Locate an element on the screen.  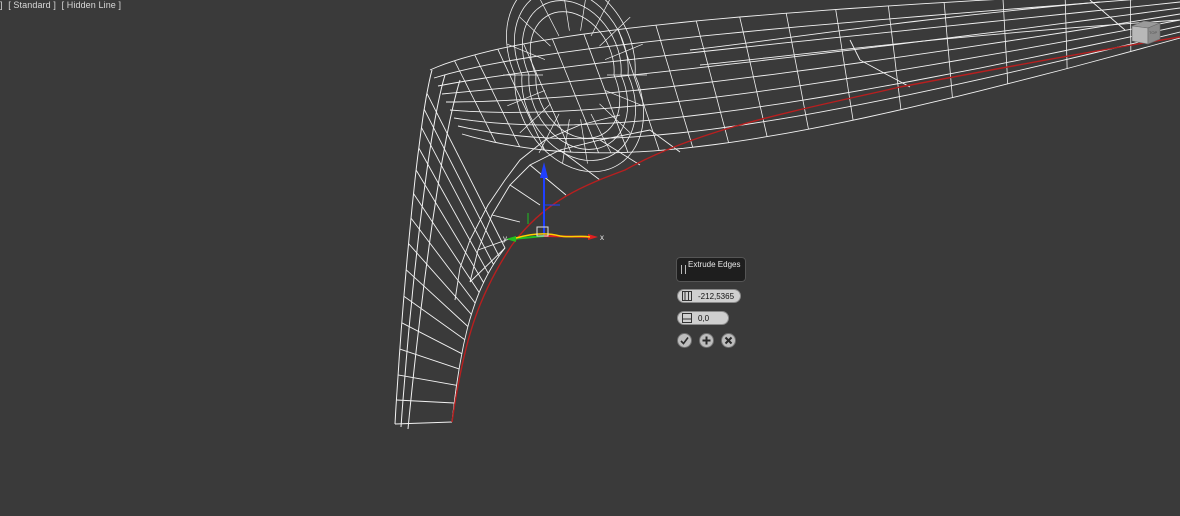
plus-icon is located at coordinates (706, 340).